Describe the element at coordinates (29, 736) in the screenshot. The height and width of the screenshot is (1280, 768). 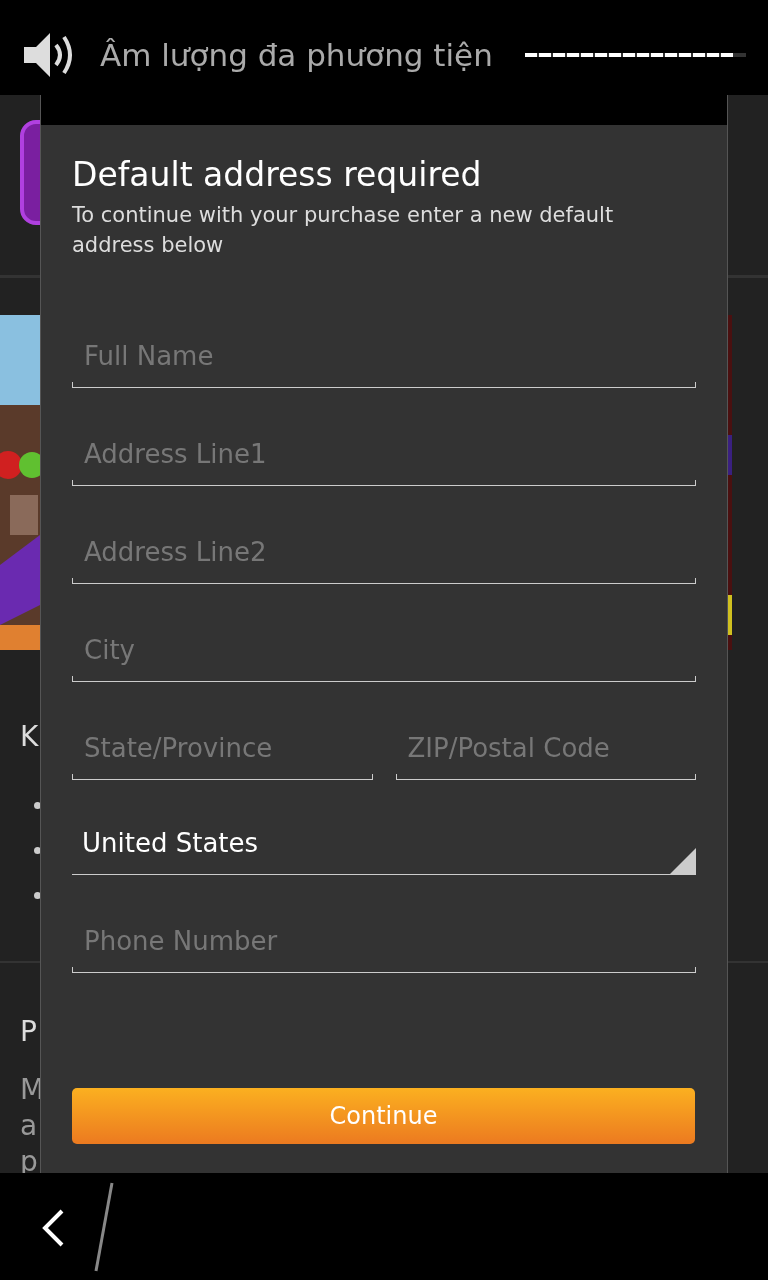
I see `section-heading: K` at that location.